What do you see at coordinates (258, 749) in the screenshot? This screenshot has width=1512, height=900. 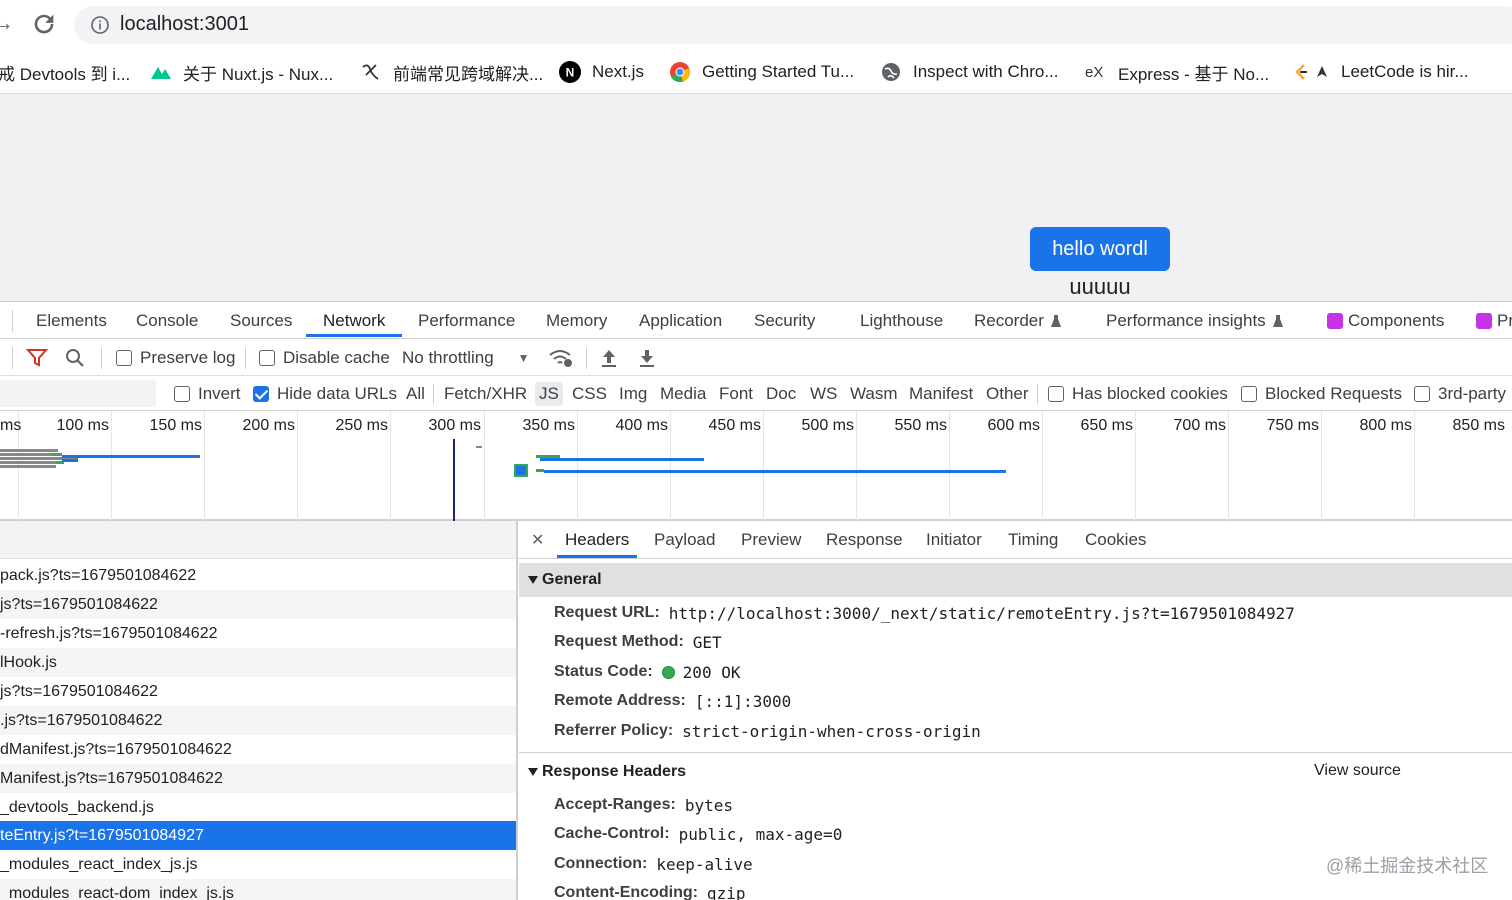 I see `request-row: dManifest.js?ts=1679501084622` at bounding box center [258, 749].